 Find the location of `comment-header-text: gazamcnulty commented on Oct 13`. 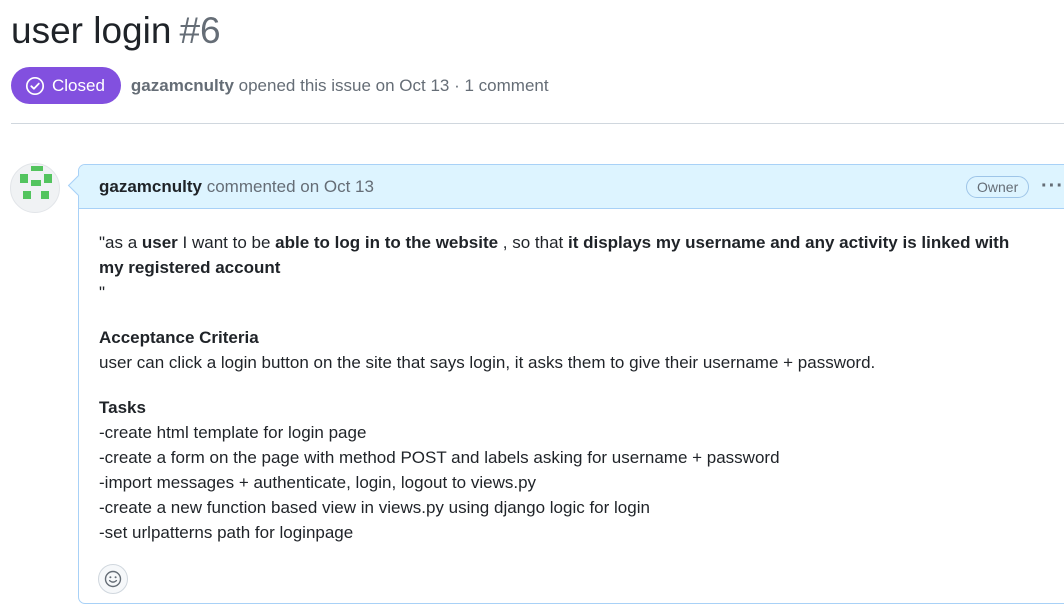

comment-header-text: gazamcnulty commented on Oct 13 is located at coordinates (236, 187).